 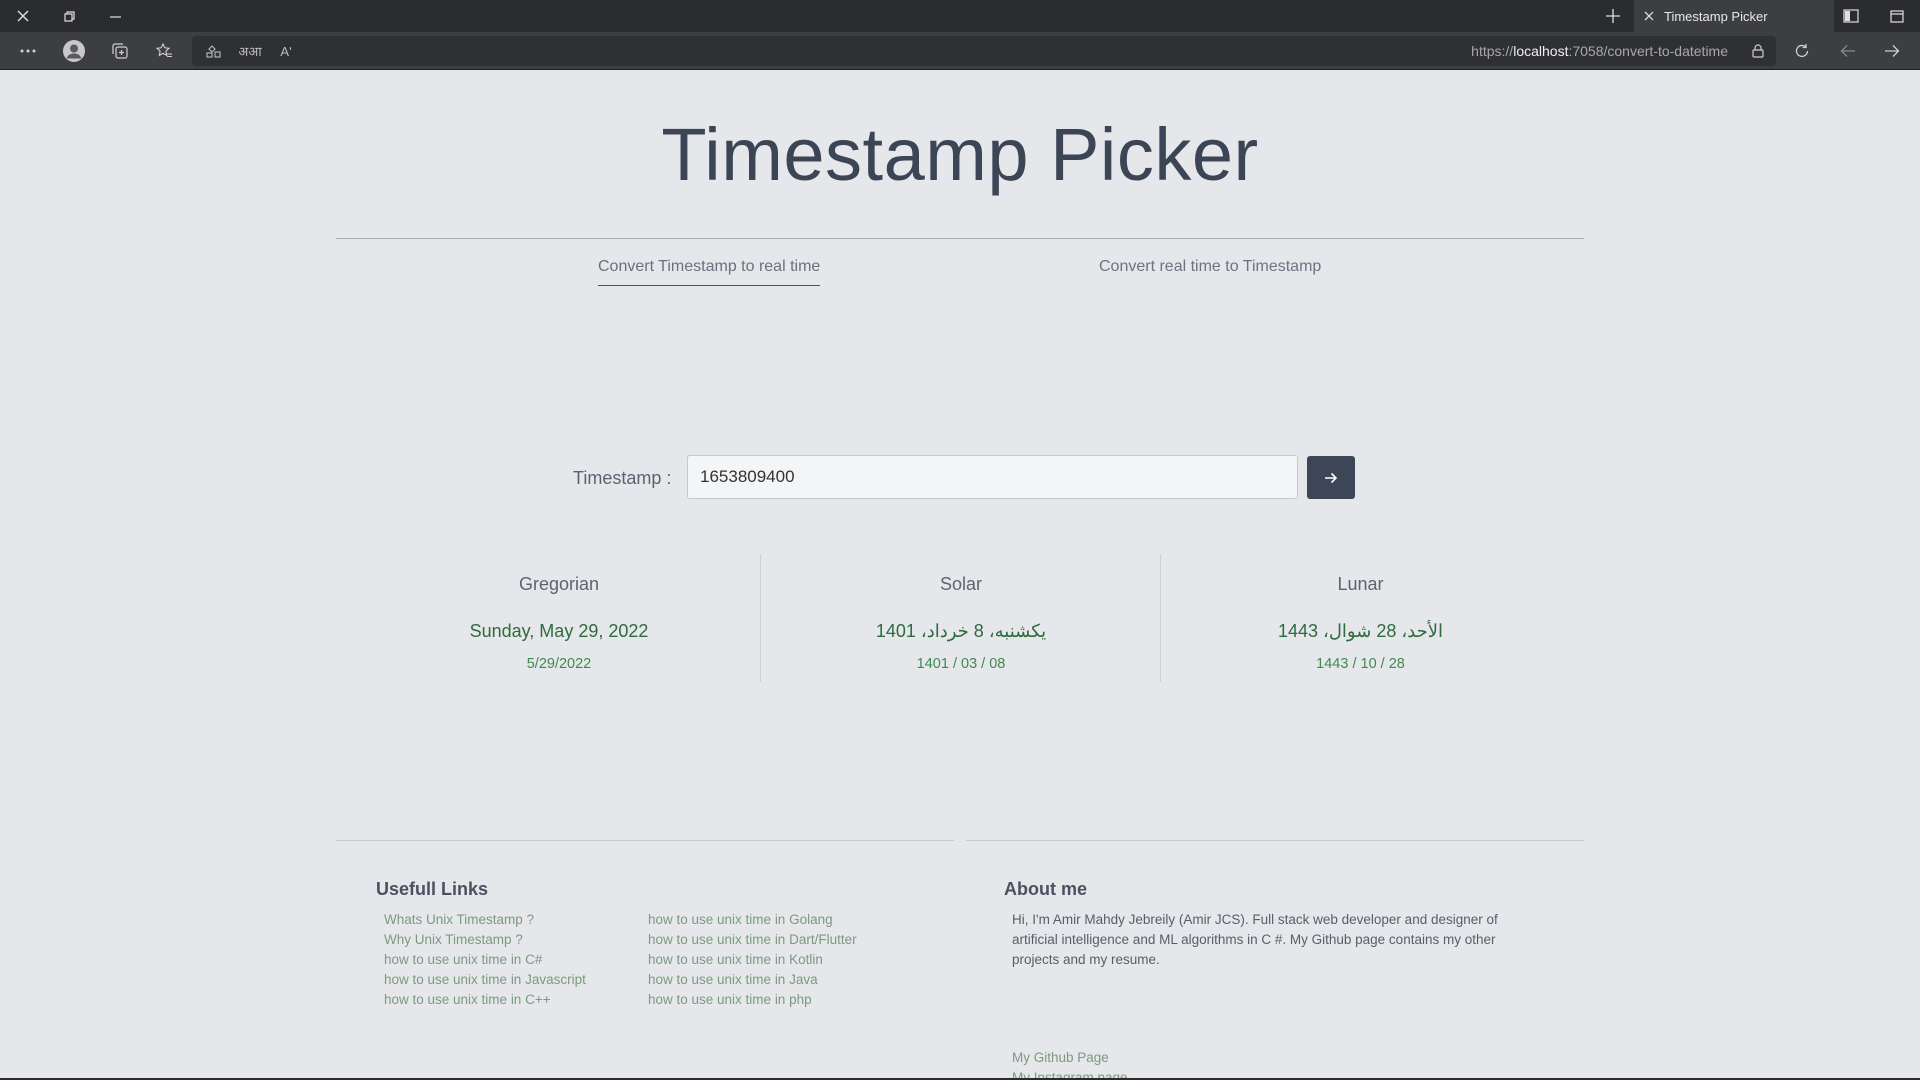 I want to click on about-links-list: My Github Page My Instagram page, so click(x=1070, y=1064).